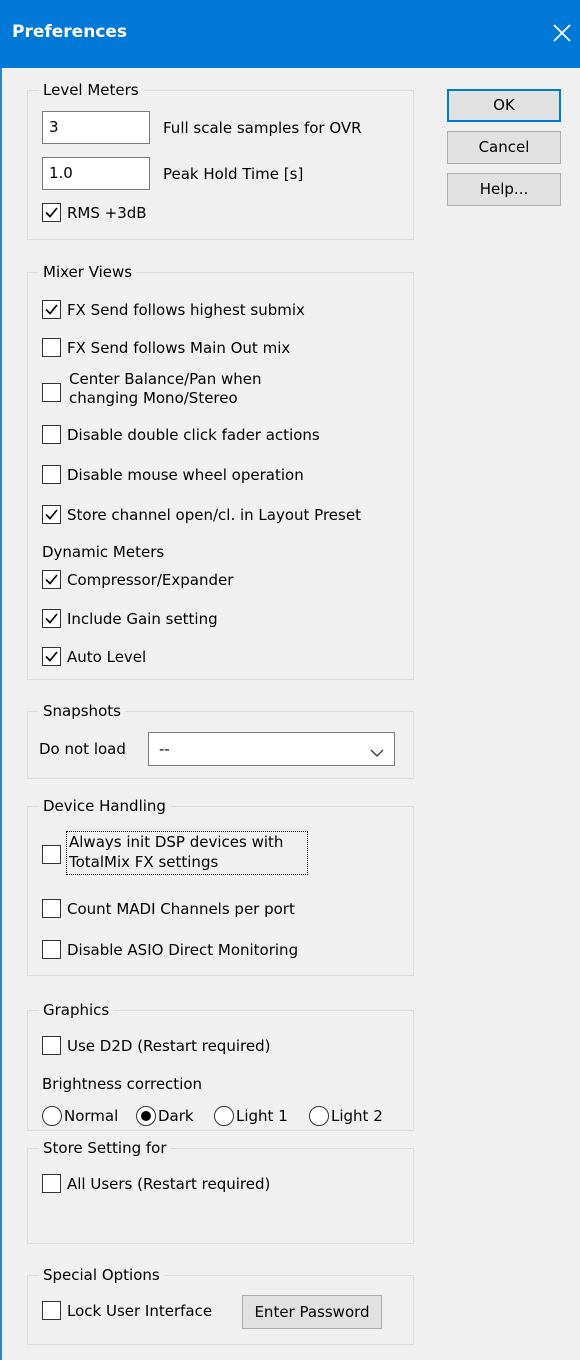 The height and width of the screenshot is (1360, 580). Describe the element at coordinates (122, 1084) in the screenshot. I see `brightness-correction-label: Brightness correction` at that location.